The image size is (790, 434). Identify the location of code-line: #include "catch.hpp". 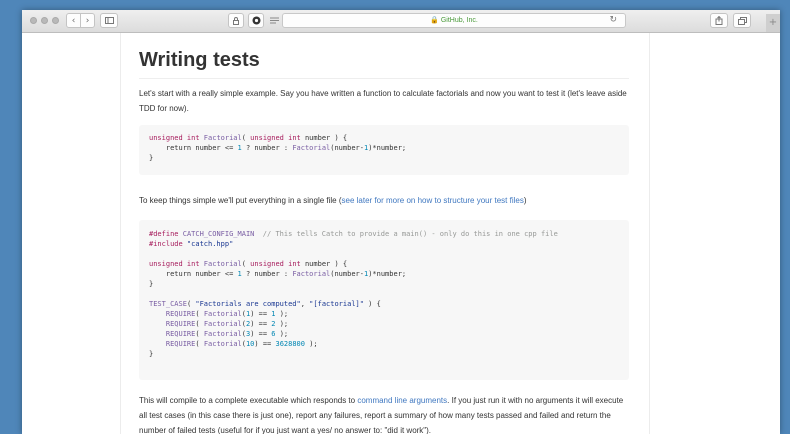
(191, 244).